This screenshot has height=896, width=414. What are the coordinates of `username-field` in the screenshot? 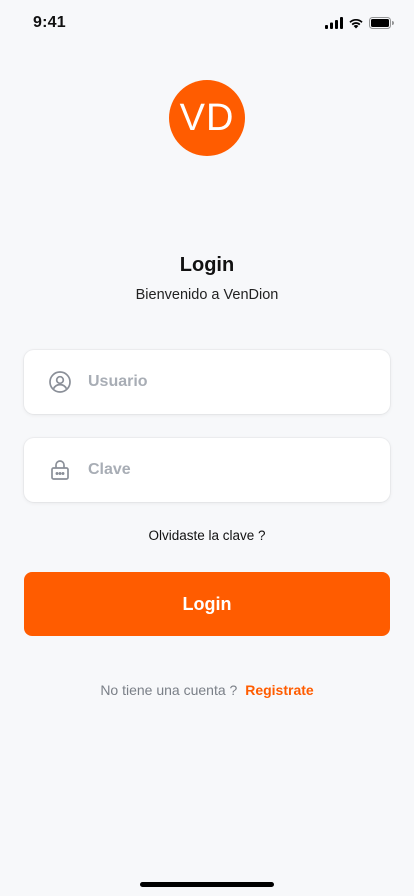 It's located at (207, 382).